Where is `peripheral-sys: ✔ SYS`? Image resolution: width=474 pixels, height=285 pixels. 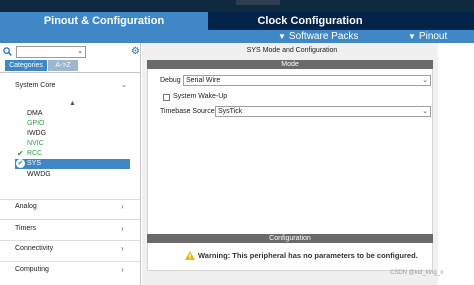 peripheral-sys: ✔ SYS is located at coordinates (72, 164).